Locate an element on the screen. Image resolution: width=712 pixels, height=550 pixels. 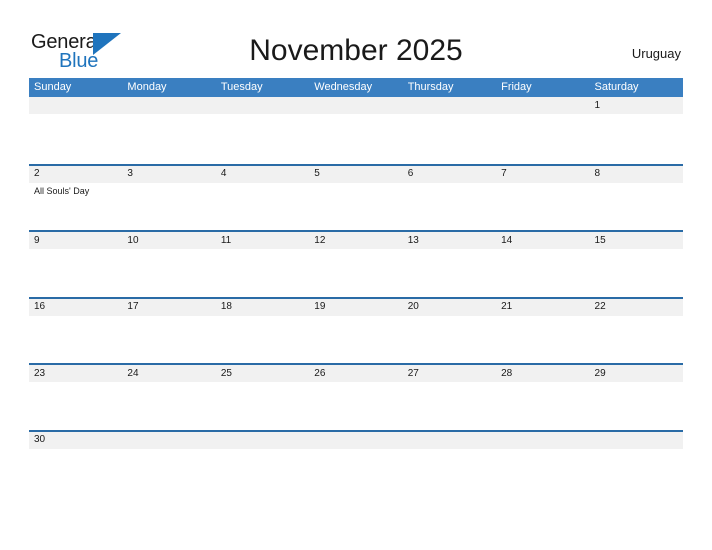
calendar-week-row: 1 is located at coordinates (356, 130).